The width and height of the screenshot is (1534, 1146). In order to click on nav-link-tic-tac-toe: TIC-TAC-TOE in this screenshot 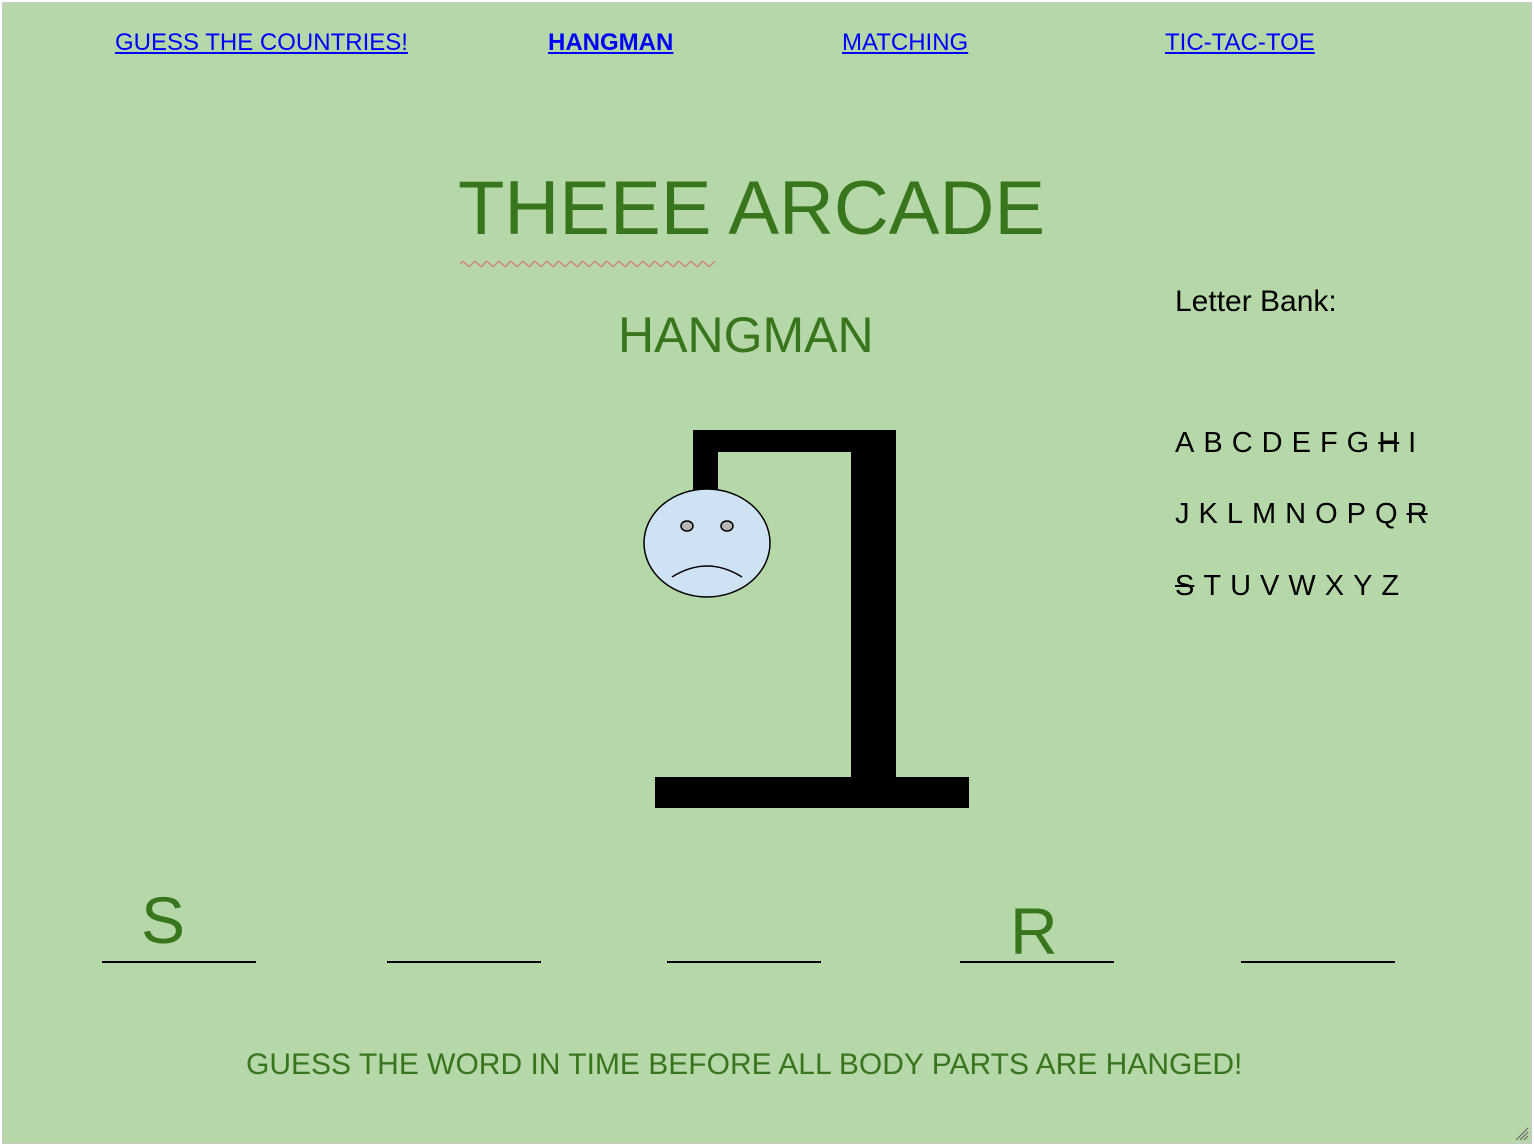, I will do `click(1240, 43)`.